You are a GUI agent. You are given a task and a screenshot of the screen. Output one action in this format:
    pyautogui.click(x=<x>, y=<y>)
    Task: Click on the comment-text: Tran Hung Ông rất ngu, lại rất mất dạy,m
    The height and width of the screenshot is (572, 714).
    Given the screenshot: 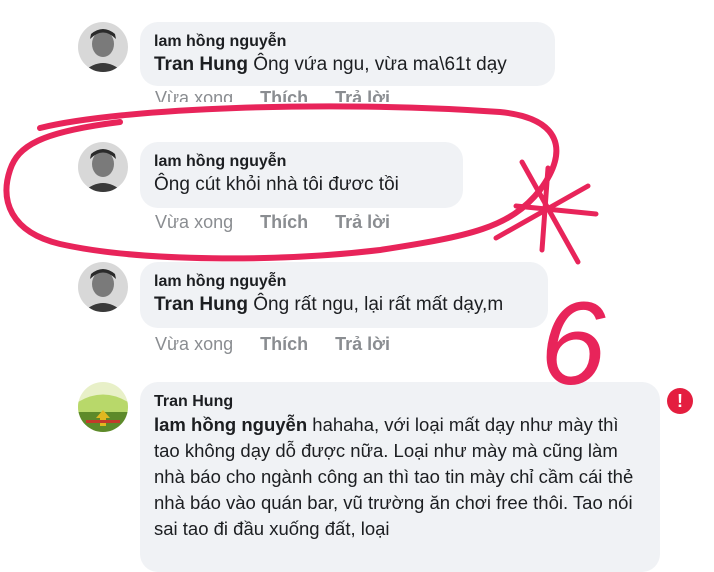 What is the action you would take?
    pyautogui.click(x=344, y=305)
    